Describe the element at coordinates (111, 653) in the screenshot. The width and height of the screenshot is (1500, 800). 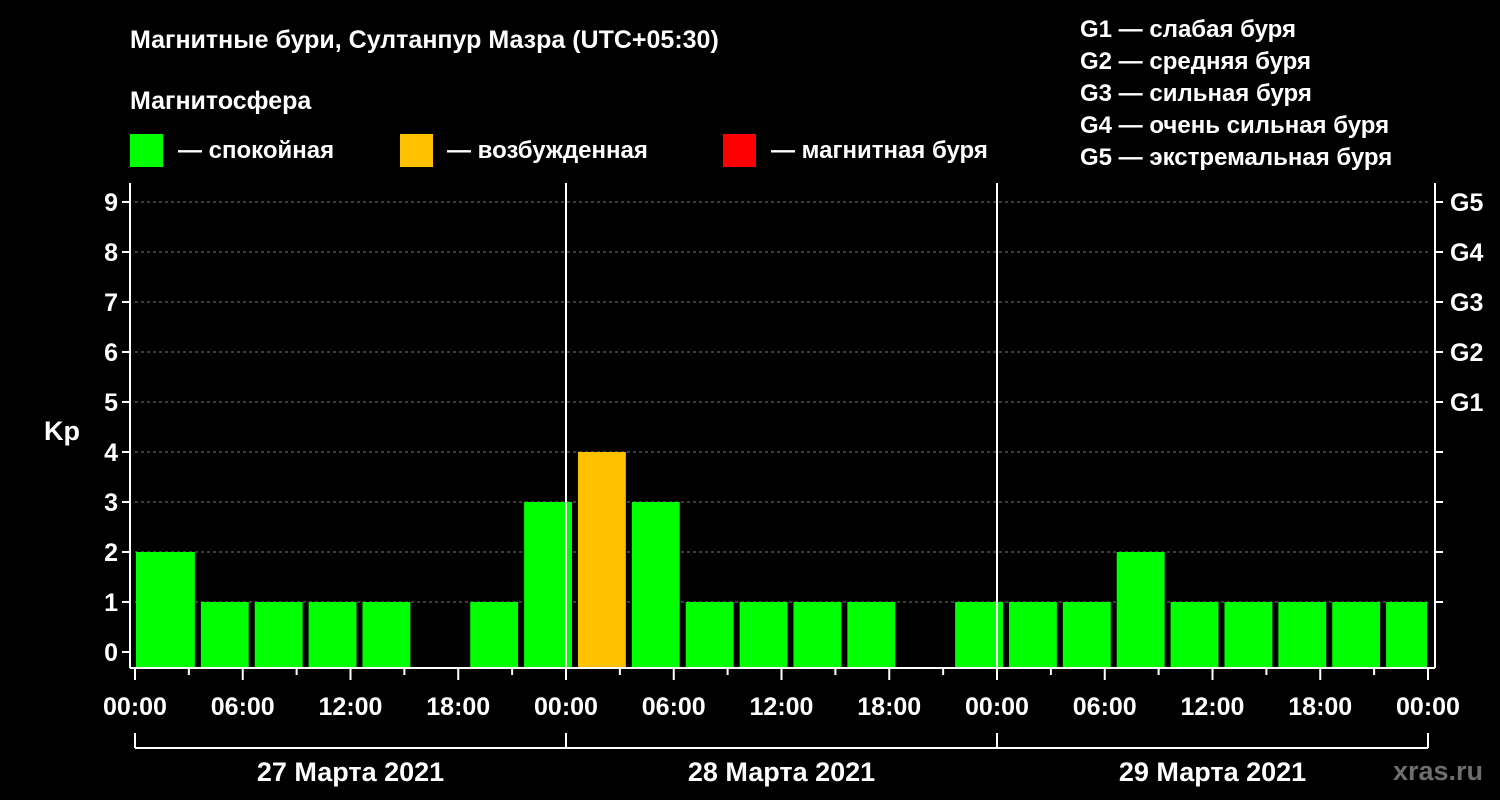
I see `y-tick-label-0: 0` at that location.